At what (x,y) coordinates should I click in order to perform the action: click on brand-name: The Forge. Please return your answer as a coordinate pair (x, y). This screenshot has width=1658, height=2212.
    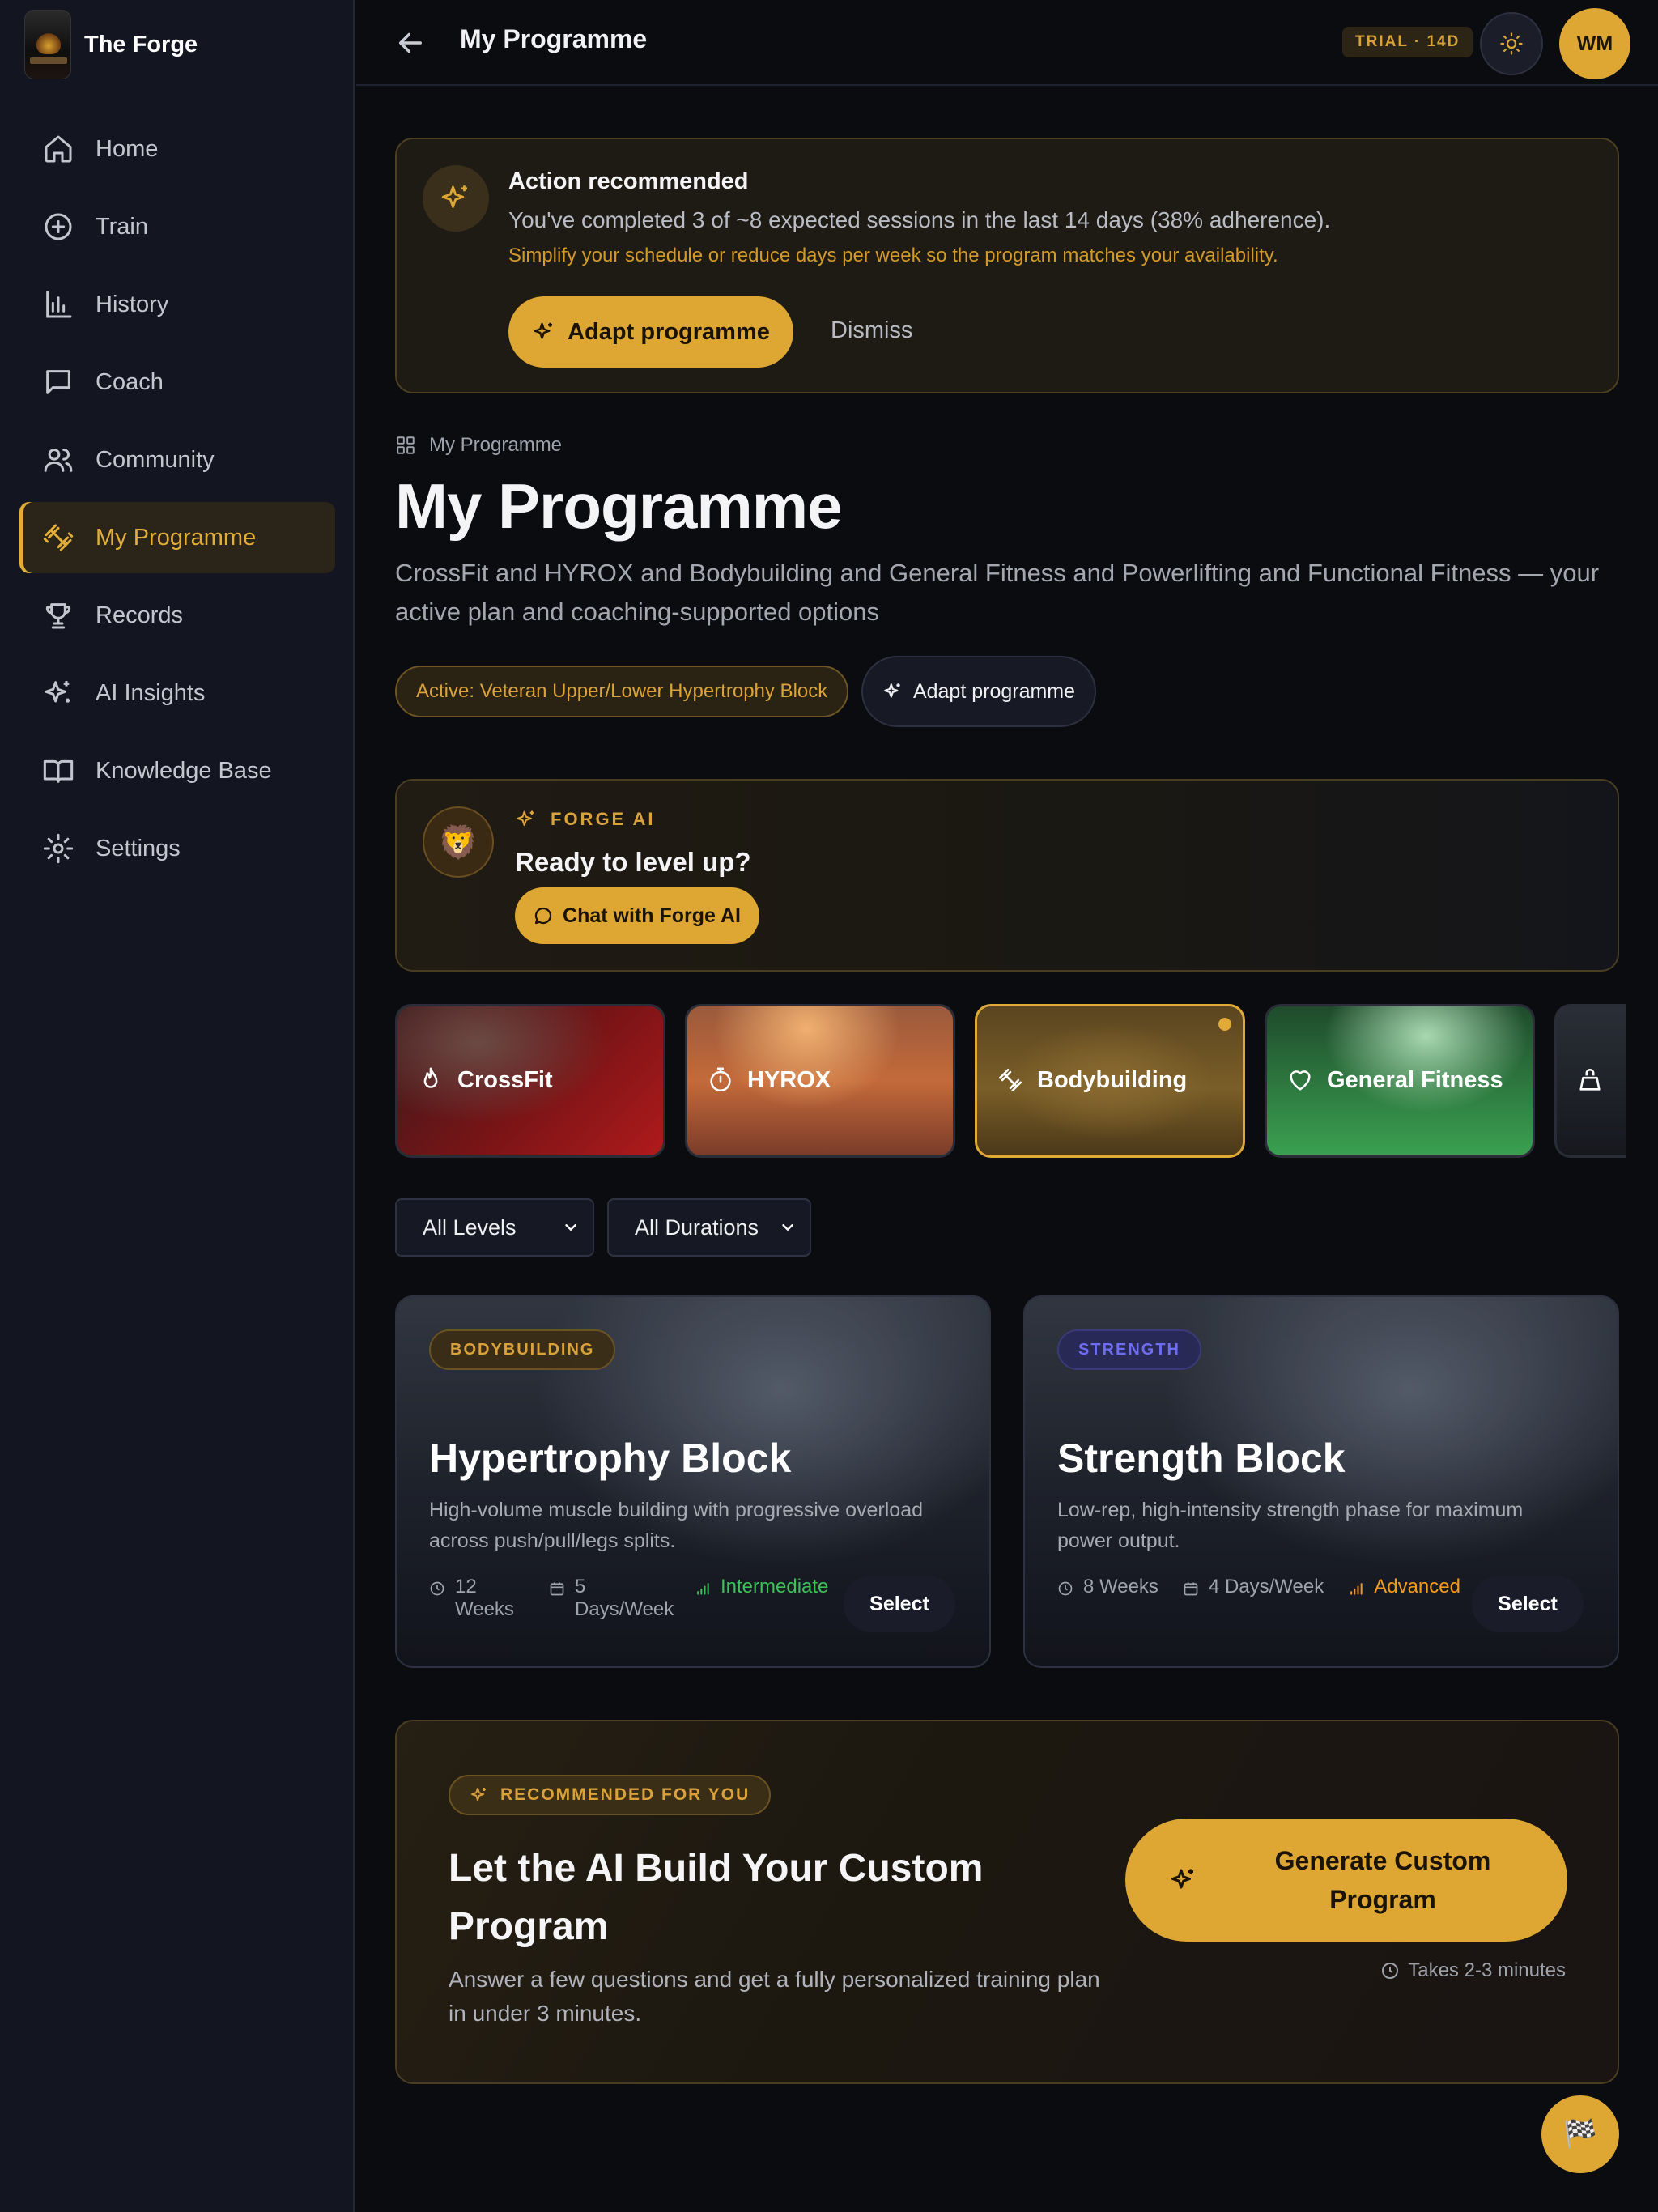
    Looking at the image, I should click on (141, 44).